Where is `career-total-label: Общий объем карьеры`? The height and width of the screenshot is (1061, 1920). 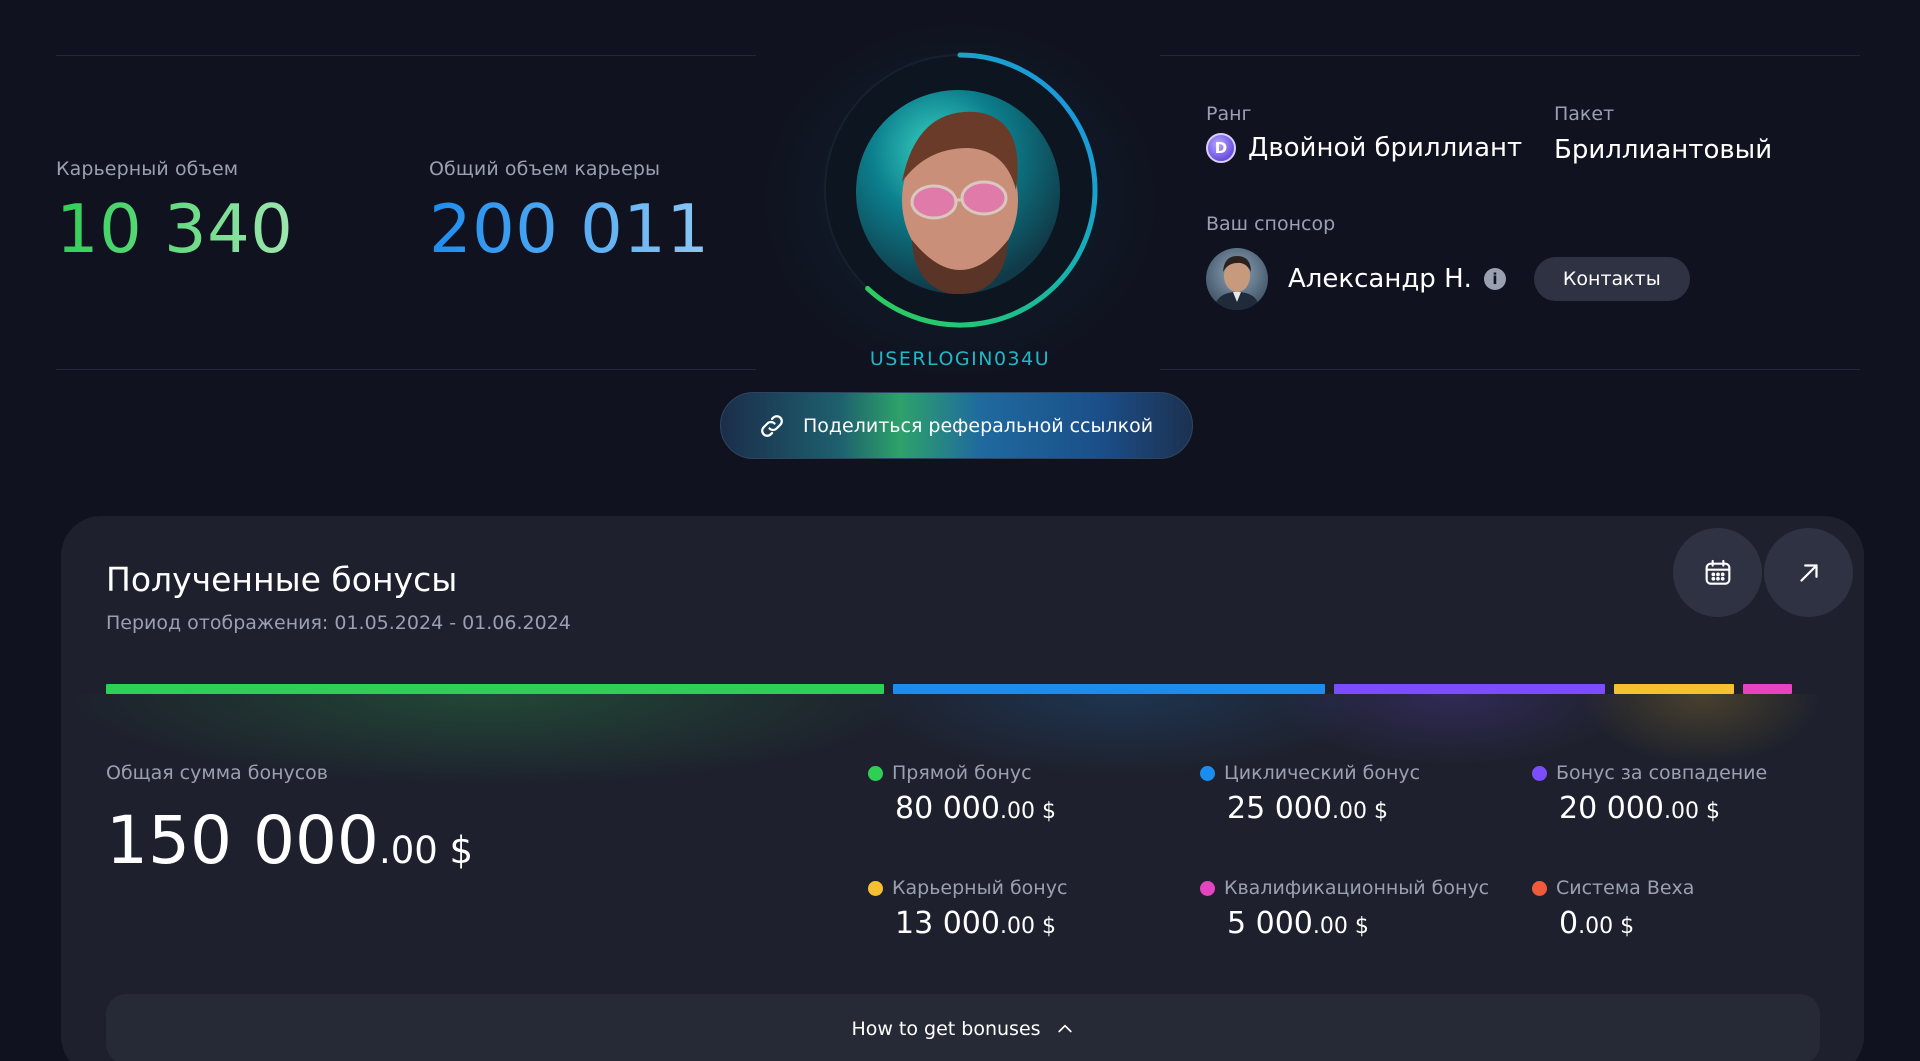
career-total-label: Общий объем карьеры is located at coordinates (545, 169).